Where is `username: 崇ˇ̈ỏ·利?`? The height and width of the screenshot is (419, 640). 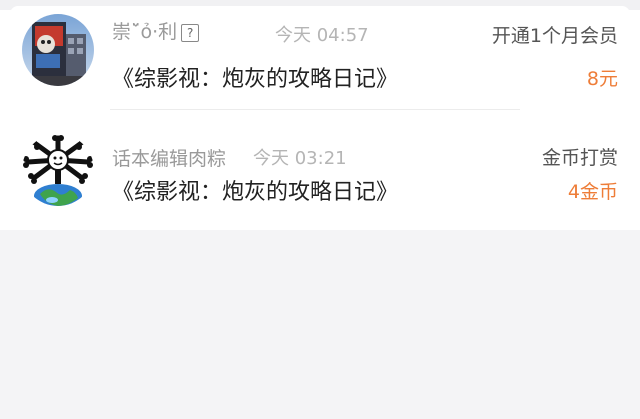
username: 崇ˇ̈ỏ·利? is located at coordinates (156, 30).